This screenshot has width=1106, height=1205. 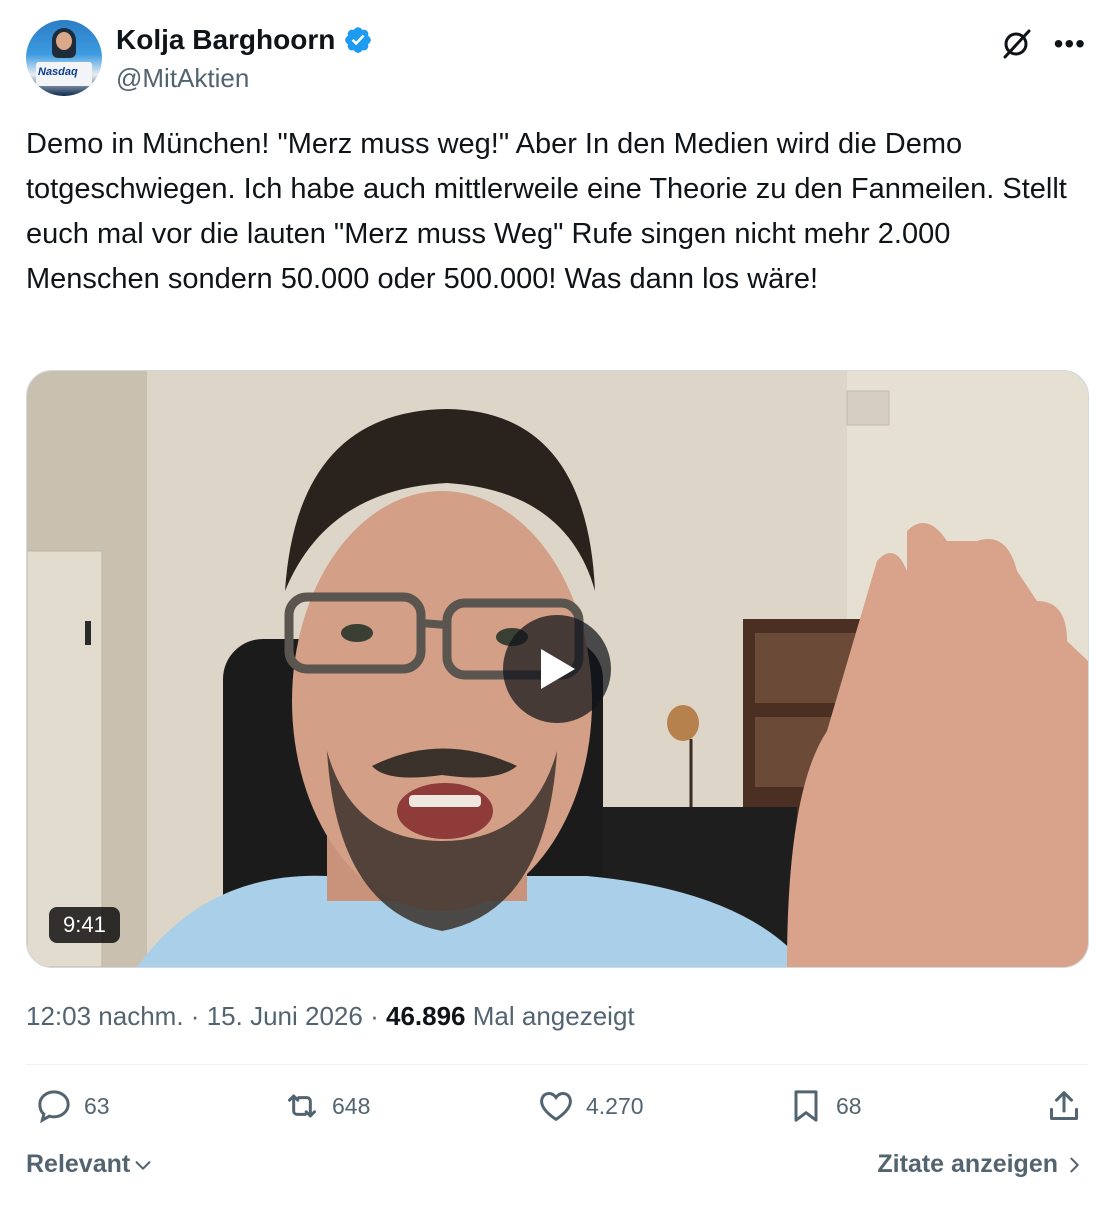 What do you see at coordinates (556, 60) in the screenshot?
I see `tweet-header: Nasdaq Kolja Barghoorn @MitAktien •••` at bounding box center [556, 60].